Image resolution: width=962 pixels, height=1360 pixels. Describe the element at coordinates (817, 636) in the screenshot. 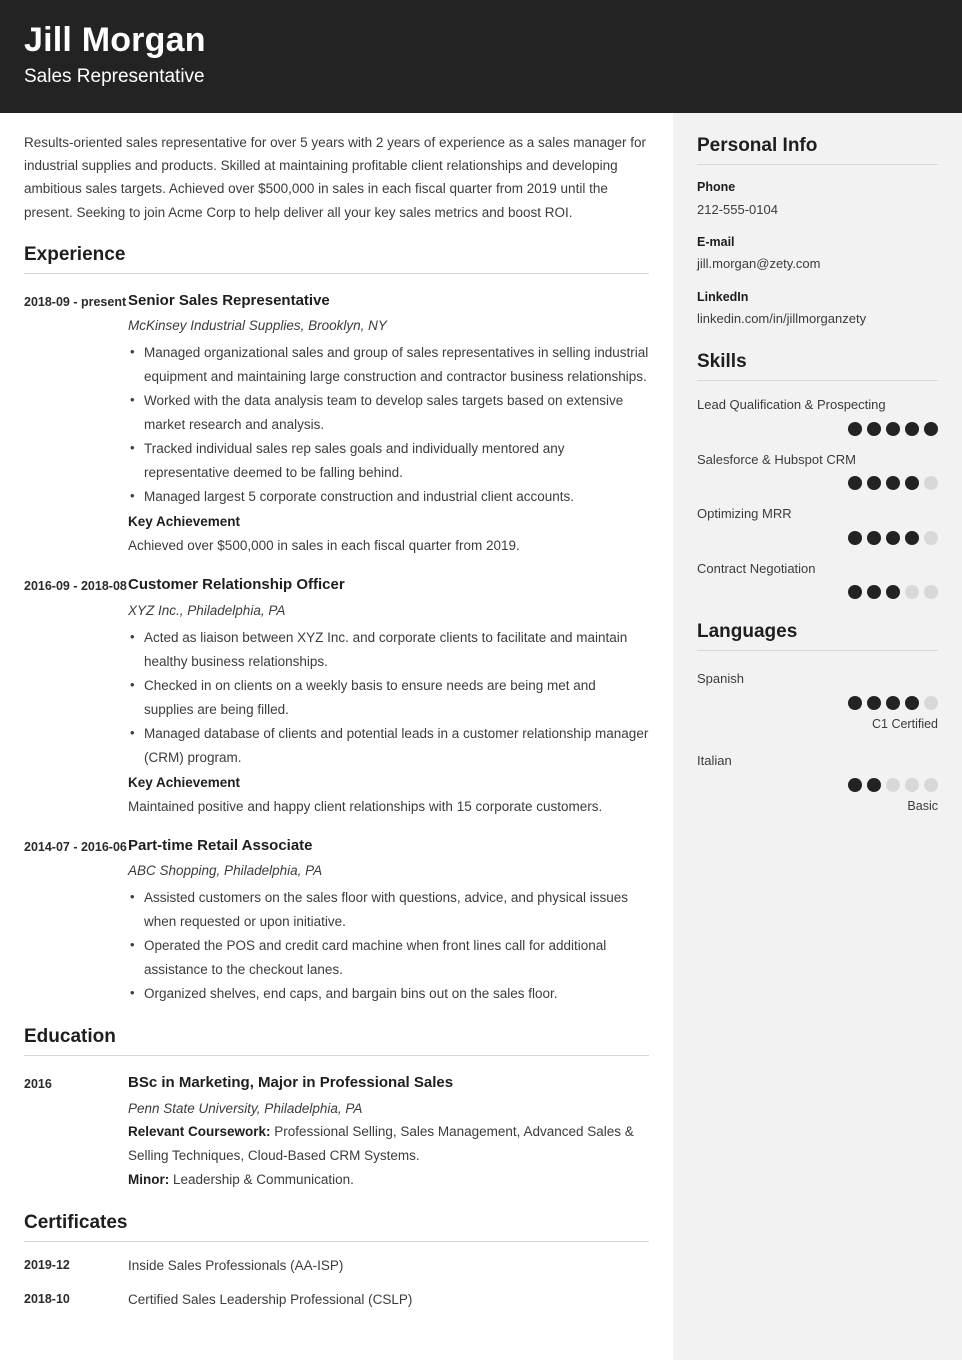

I see `section-heading-languages: Languages` at that location.